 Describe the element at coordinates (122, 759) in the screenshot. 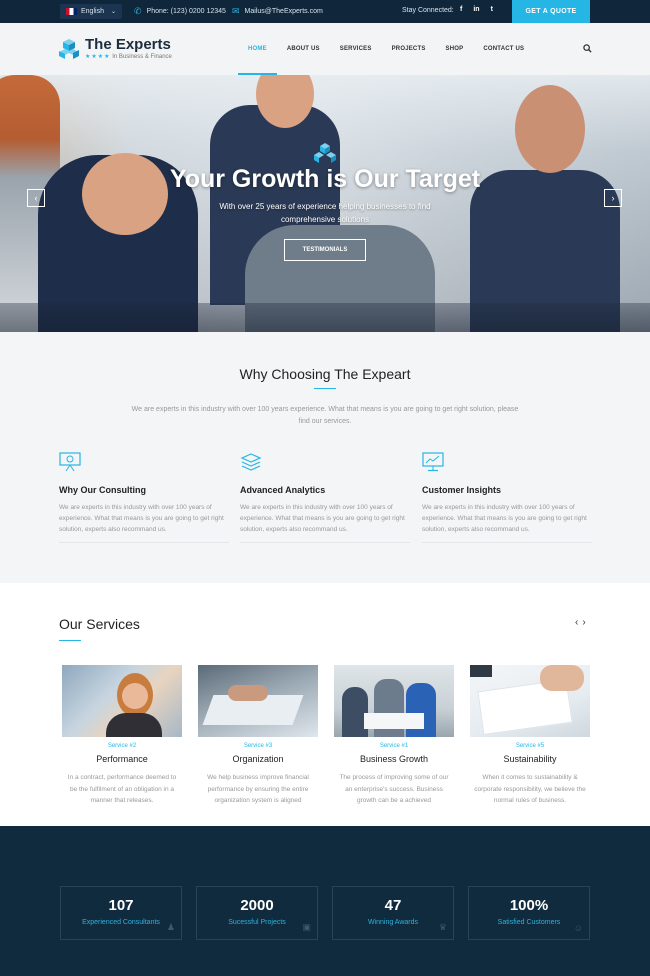

I see `service-title: Performance` at that location.